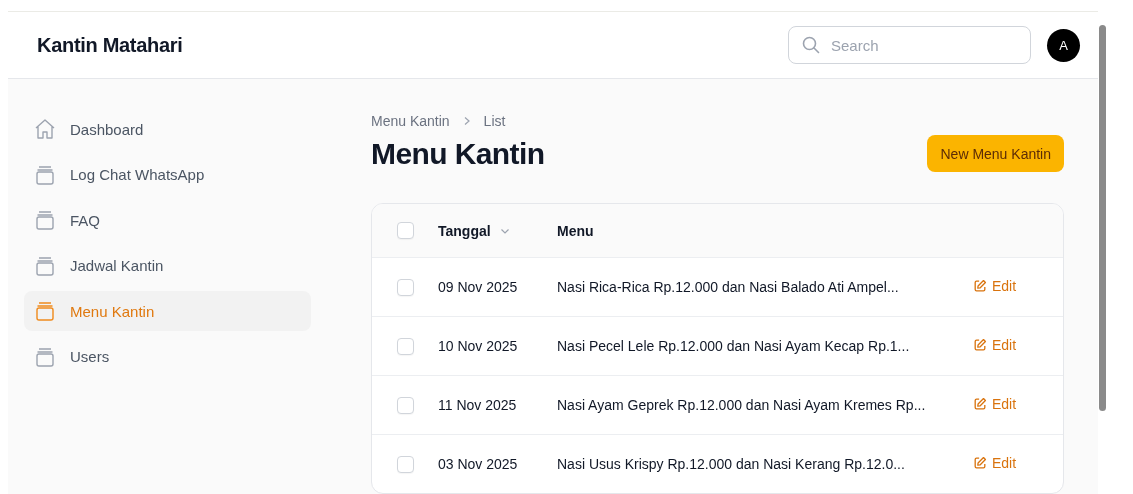 Image resolution: width=1133 pixels, height=494 pixels. What do you see at coordinates (478, 346) in the screenshot?
I see `table-cell: 10 Nov 2025` at bounding box center [478, 346].